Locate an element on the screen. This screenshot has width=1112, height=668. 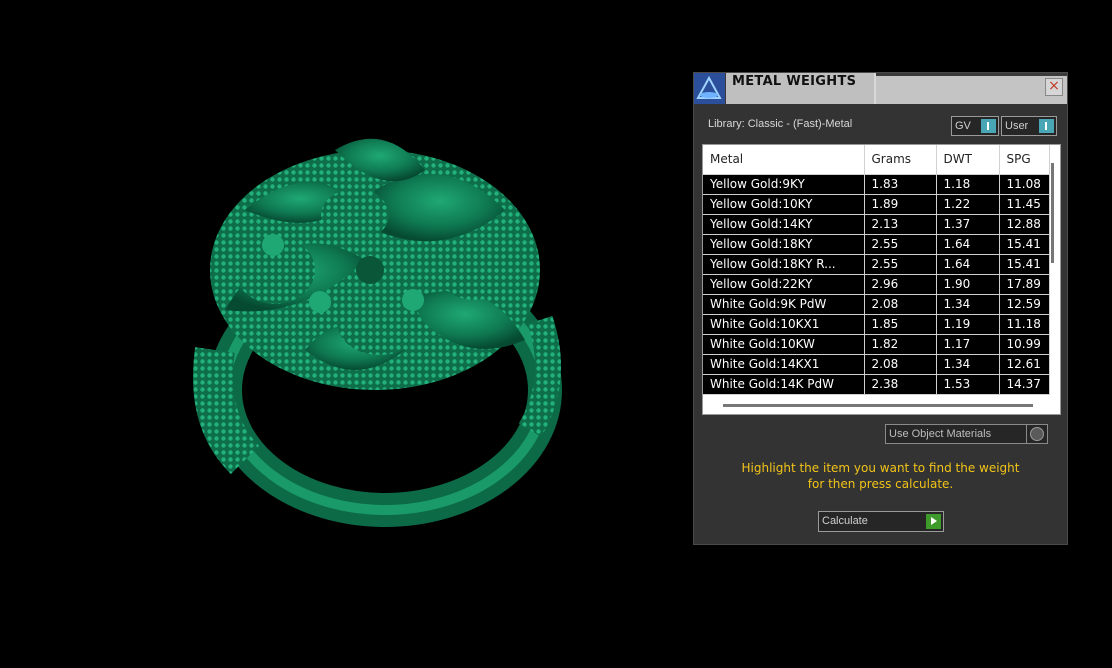
table-row: Yellow Gold:9KY 1.83 1.18 11.08 is located at coordinates (876, 184).